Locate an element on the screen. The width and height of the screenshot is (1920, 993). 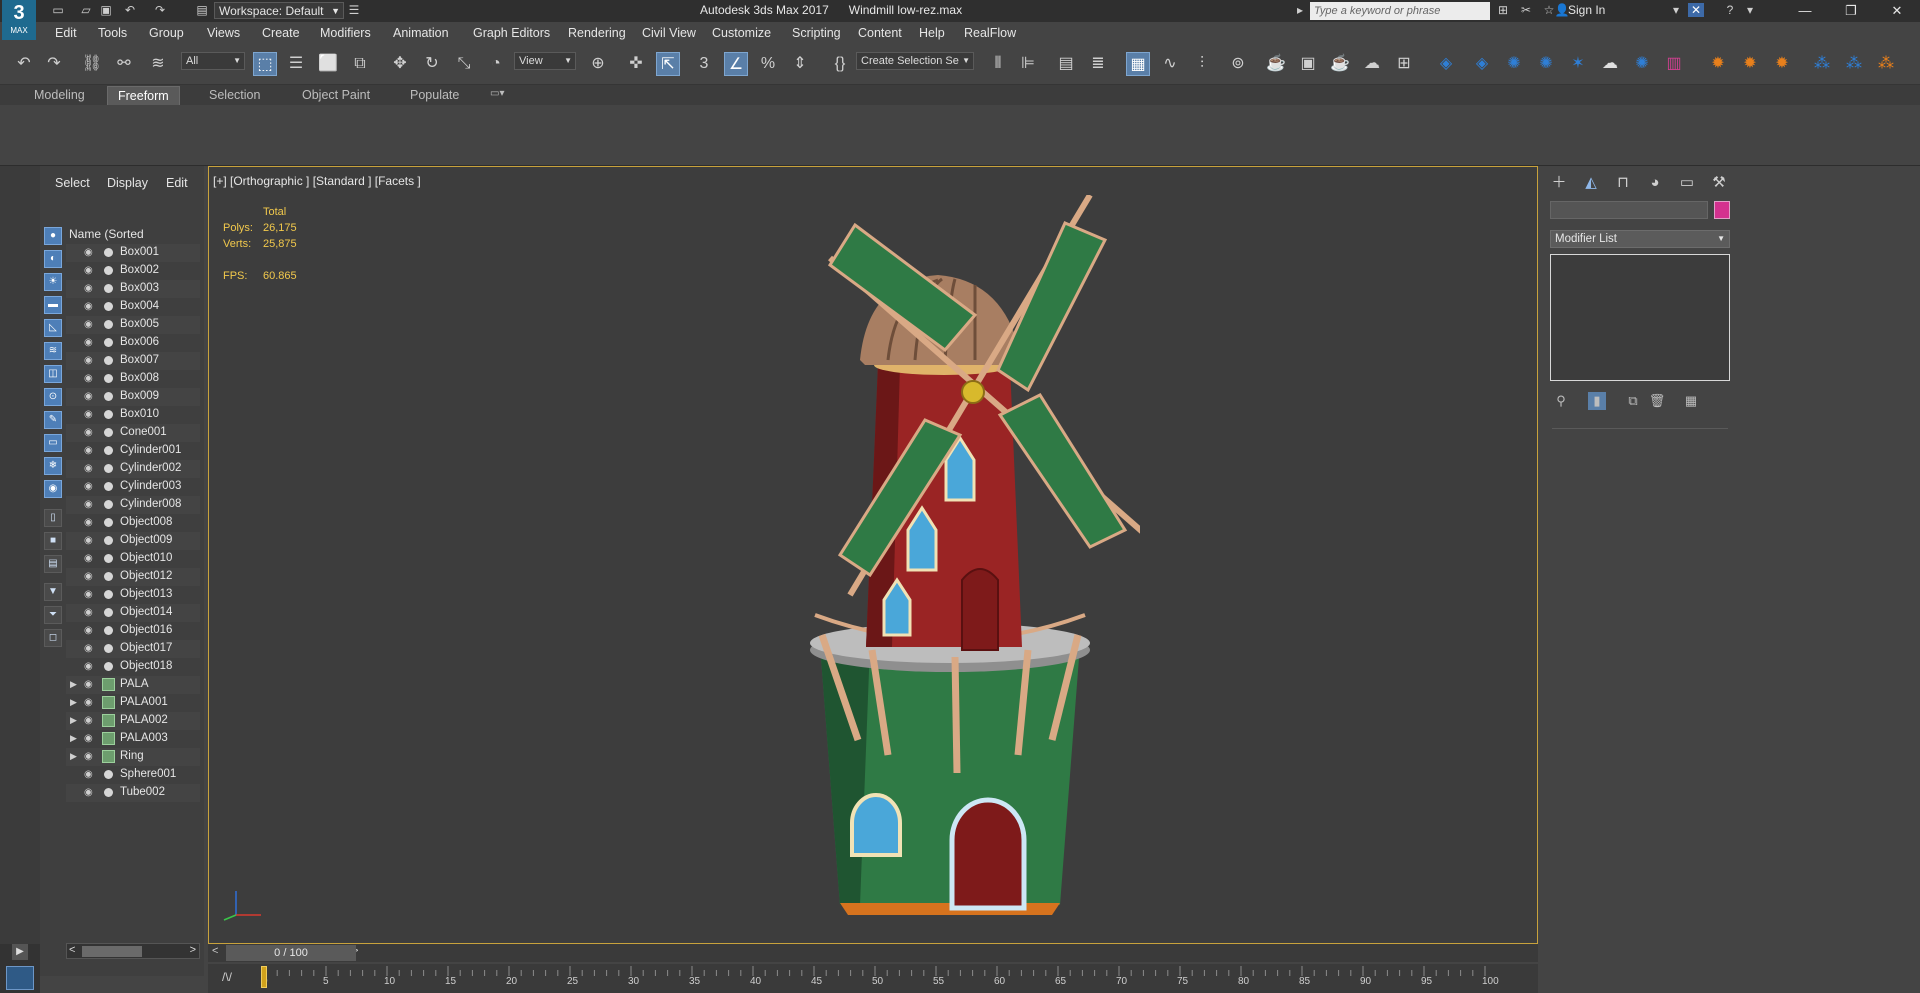
keyboard-shortcut-override-icon: ⇱ is located at coordinates (668, 64).